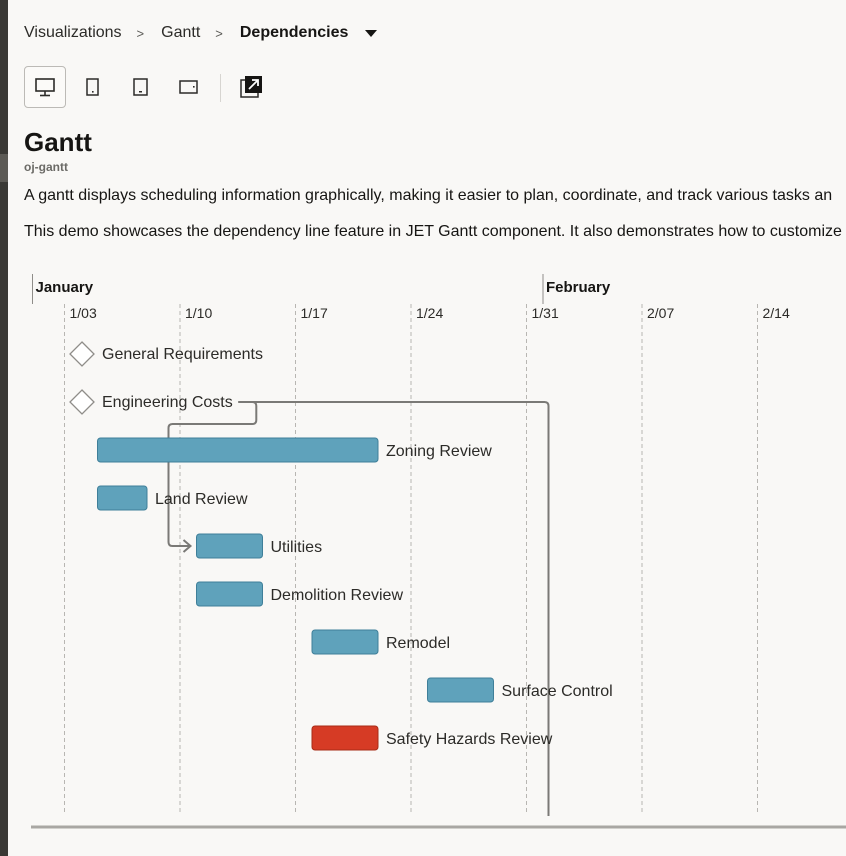 Image resolution: width=846 pixels, height=856 pixels. What do you see at coordinates (557, 691) in the screenshot?
I see `task-label: Surface Control` at bounding box center [557, 691].